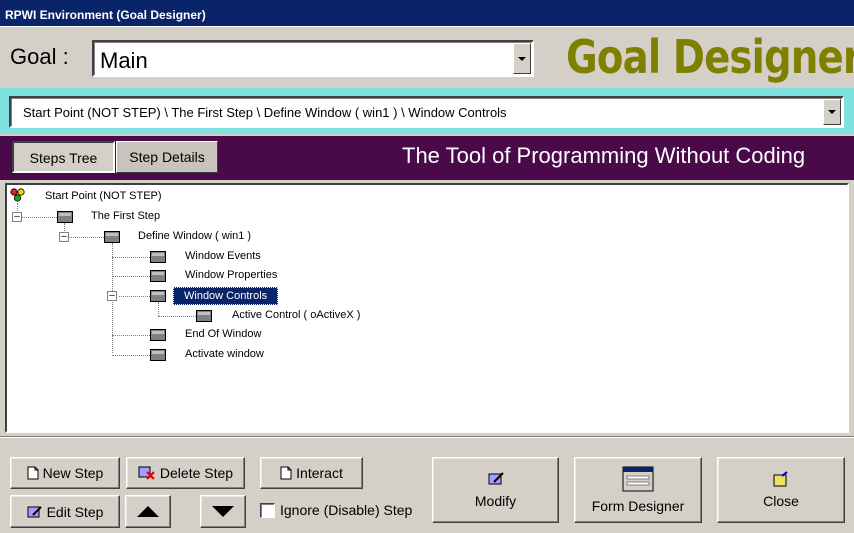 The height and width of the screenshot is (533, 854). Describe the element at coordinates (267, 510) in the screenshot. I see `ignore-step-checkbox` at that location.